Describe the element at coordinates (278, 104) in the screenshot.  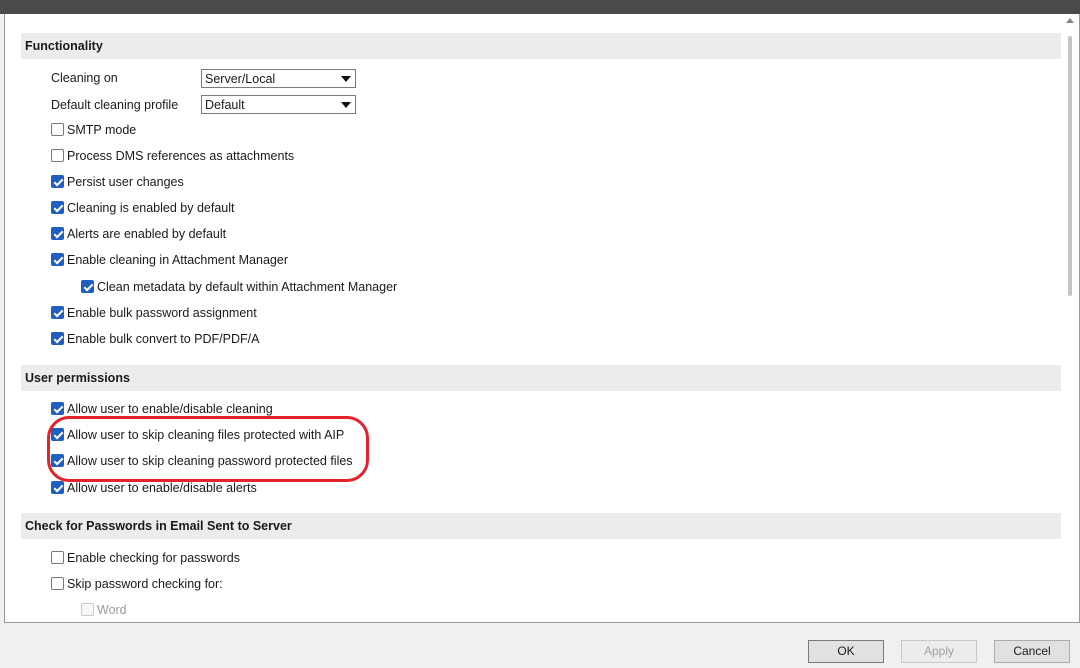
I see `default-profile-select: Default` at that location.